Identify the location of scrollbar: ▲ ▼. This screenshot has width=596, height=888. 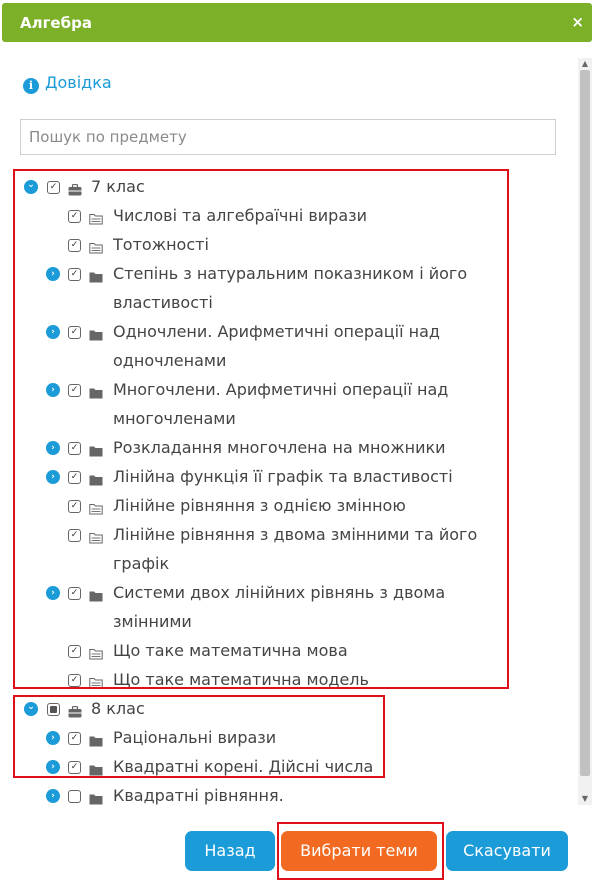
(585, 431).